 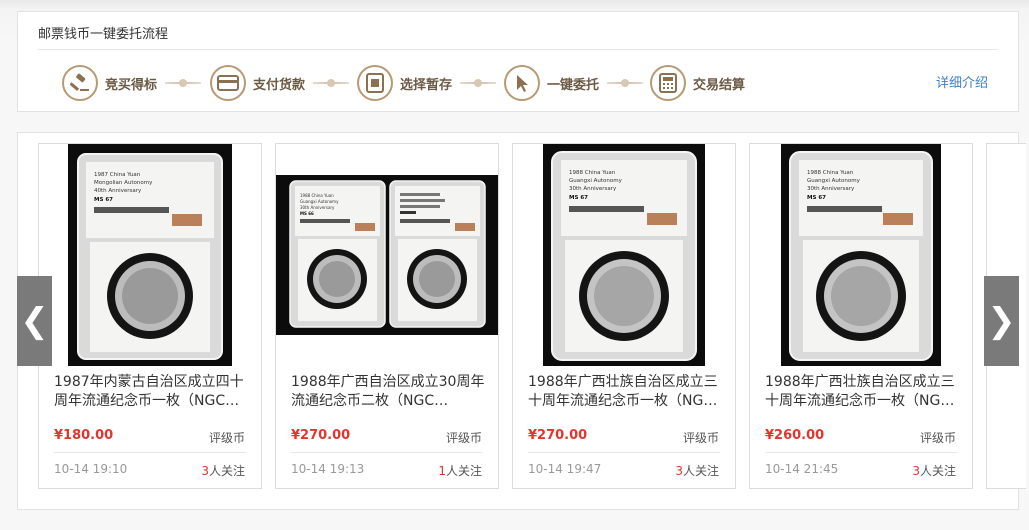 What do you see at coordinates (795, 435) in the screenshot?
I see `product-price: ¥260.00` at bounding box center [795, 435].